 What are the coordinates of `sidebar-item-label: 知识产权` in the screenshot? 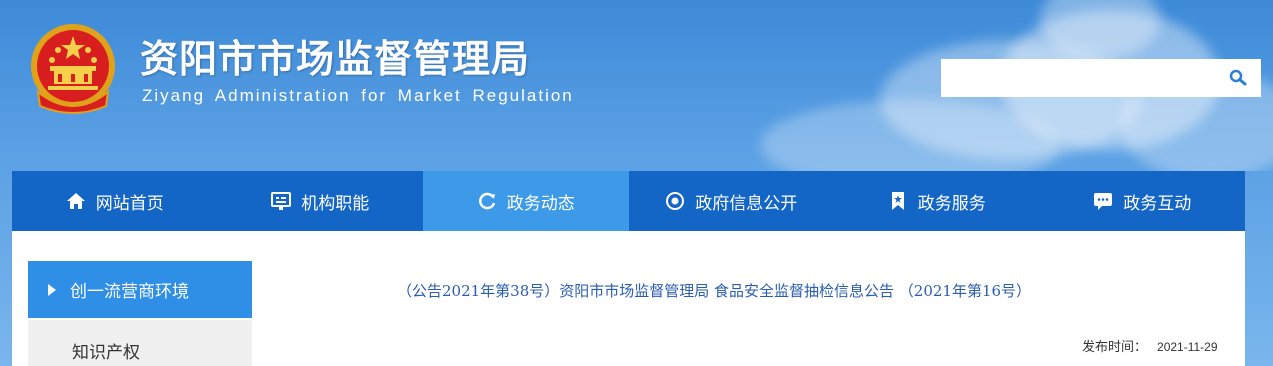 It's located at (106, 352).